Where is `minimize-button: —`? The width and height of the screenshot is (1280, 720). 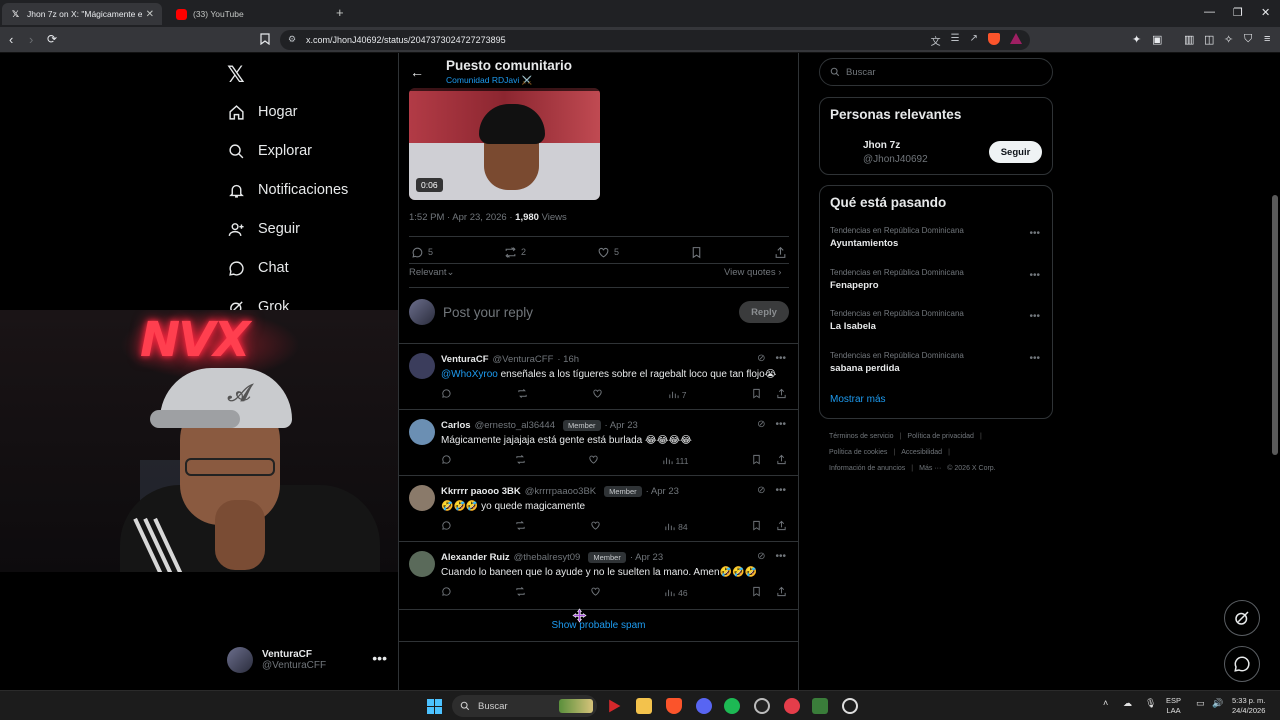 minimize-button: — is located at coordinates (1209, 12).